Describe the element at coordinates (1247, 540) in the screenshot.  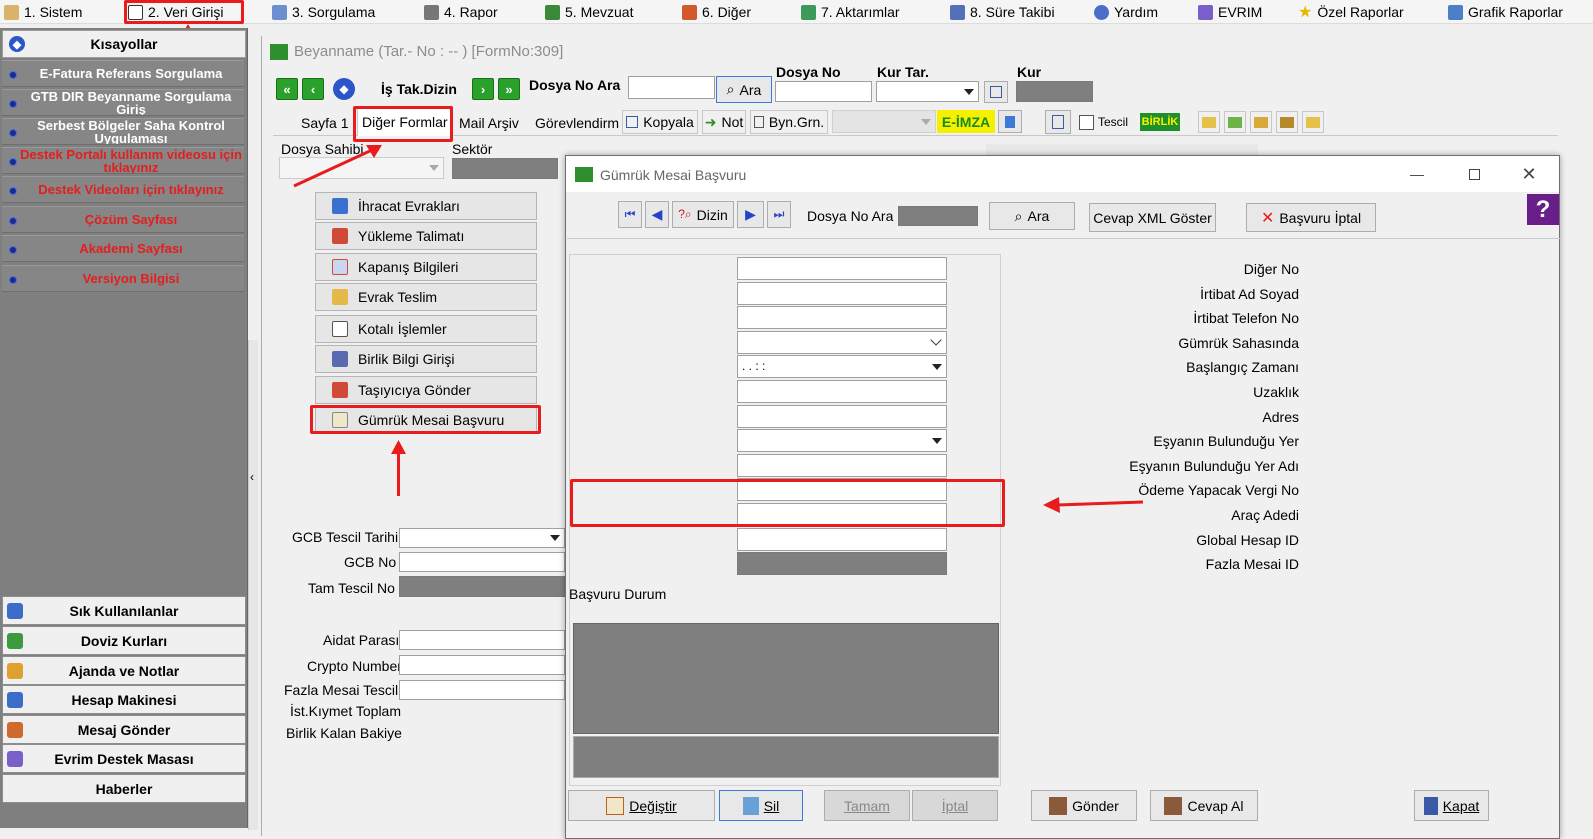
I see `field-label: Global Hesap ID` at that location.